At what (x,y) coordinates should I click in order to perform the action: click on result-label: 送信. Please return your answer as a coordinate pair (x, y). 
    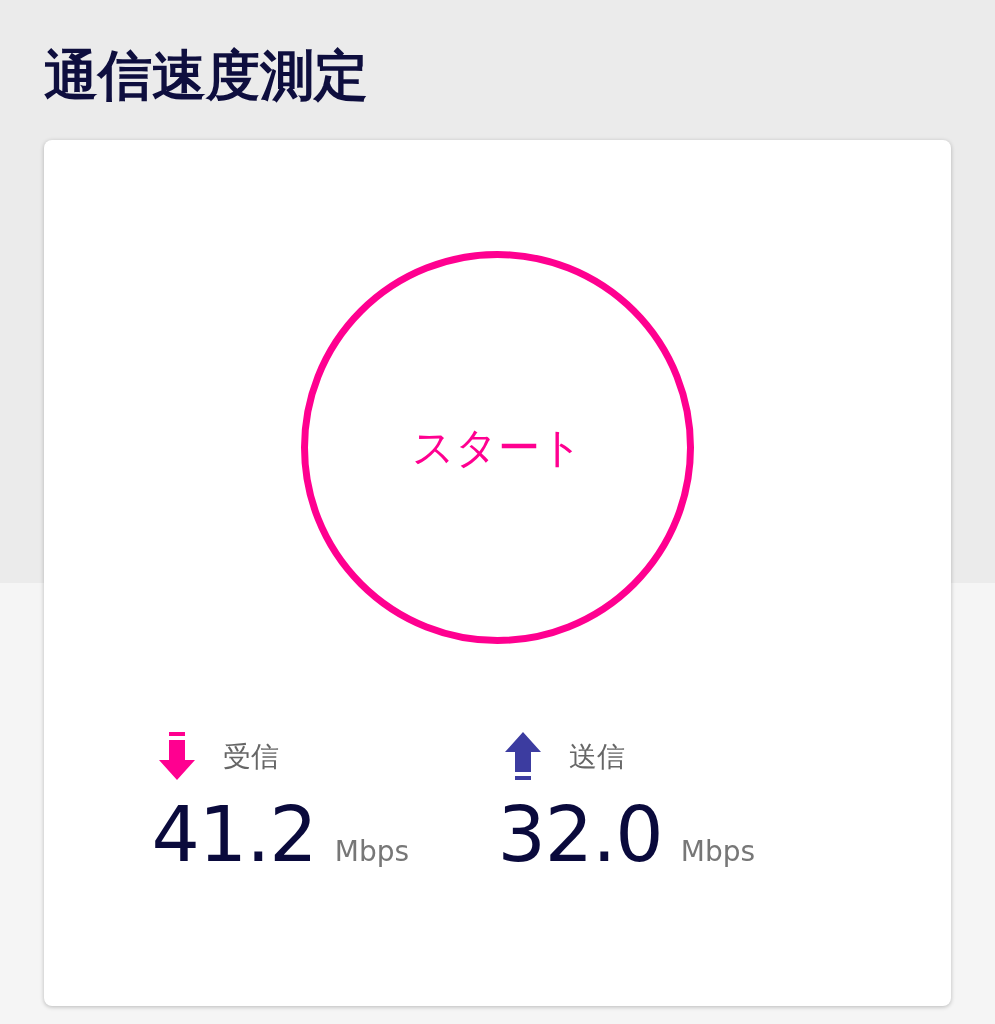
    Looking at the image, I should click on (596, 757).